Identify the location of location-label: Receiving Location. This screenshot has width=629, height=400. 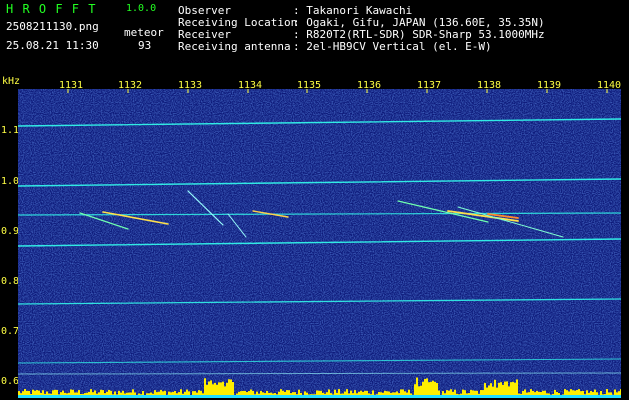
(238, 22).